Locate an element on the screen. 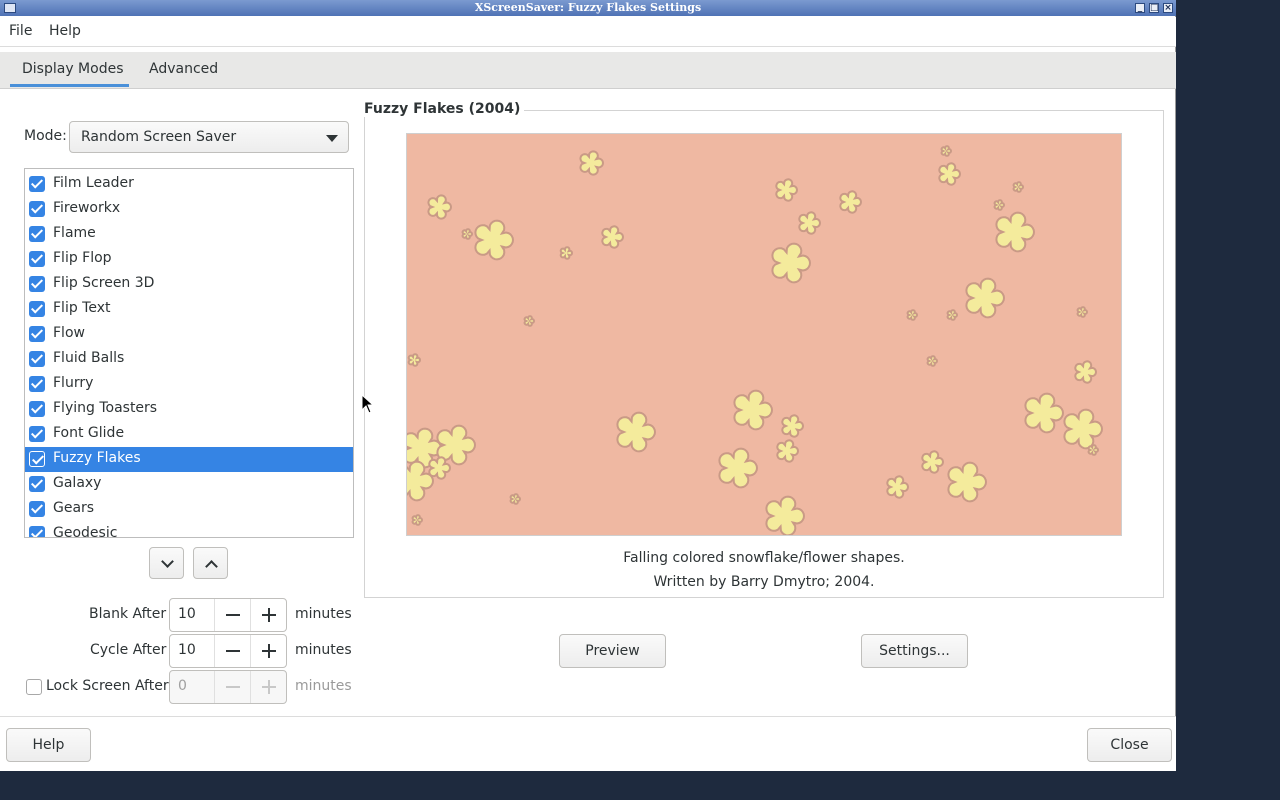  preview-button: Preview is located at coordinates (612, 651).